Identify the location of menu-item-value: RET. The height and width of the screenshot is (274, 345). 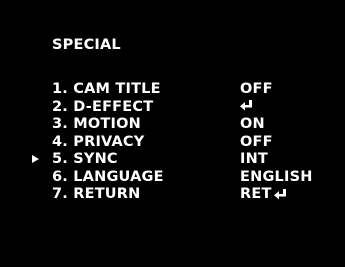
(264, 194).